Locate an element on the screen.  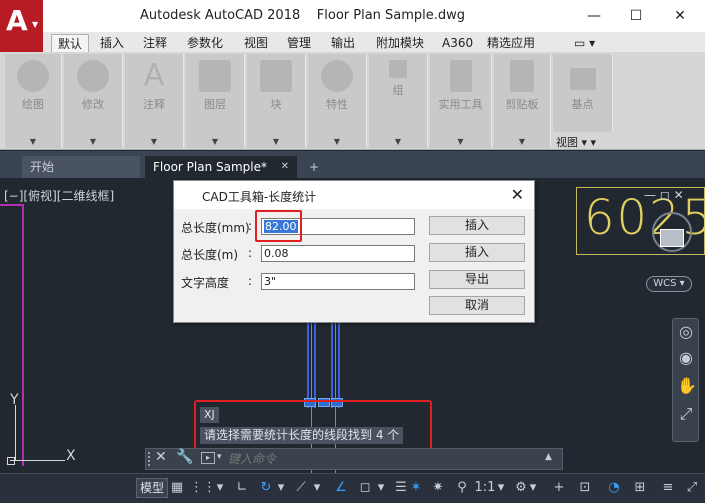
viewport-controls: [−][俯视][二维线框] is located at coordinates (59, 195).